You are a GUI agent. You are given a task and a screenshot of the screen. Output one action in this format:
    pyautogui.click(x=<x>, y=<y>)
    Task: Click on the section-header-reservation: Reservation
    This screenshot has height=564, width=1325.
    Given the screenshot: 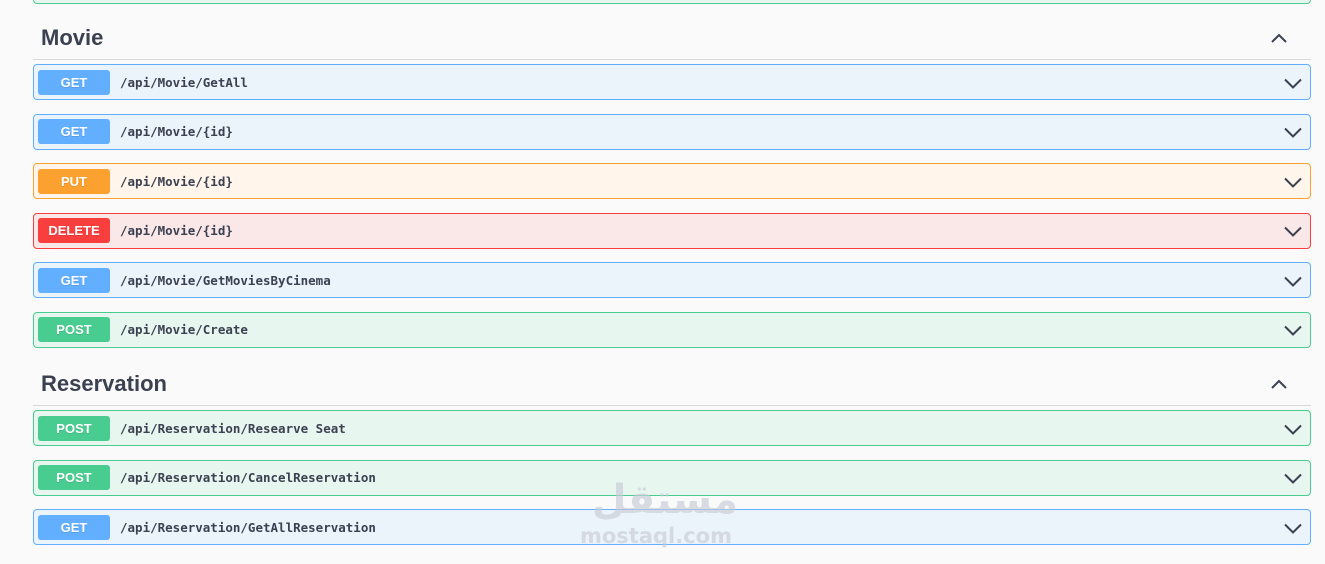 What is the action you would take?
    pyautogui.click(x=672, y=384)
    